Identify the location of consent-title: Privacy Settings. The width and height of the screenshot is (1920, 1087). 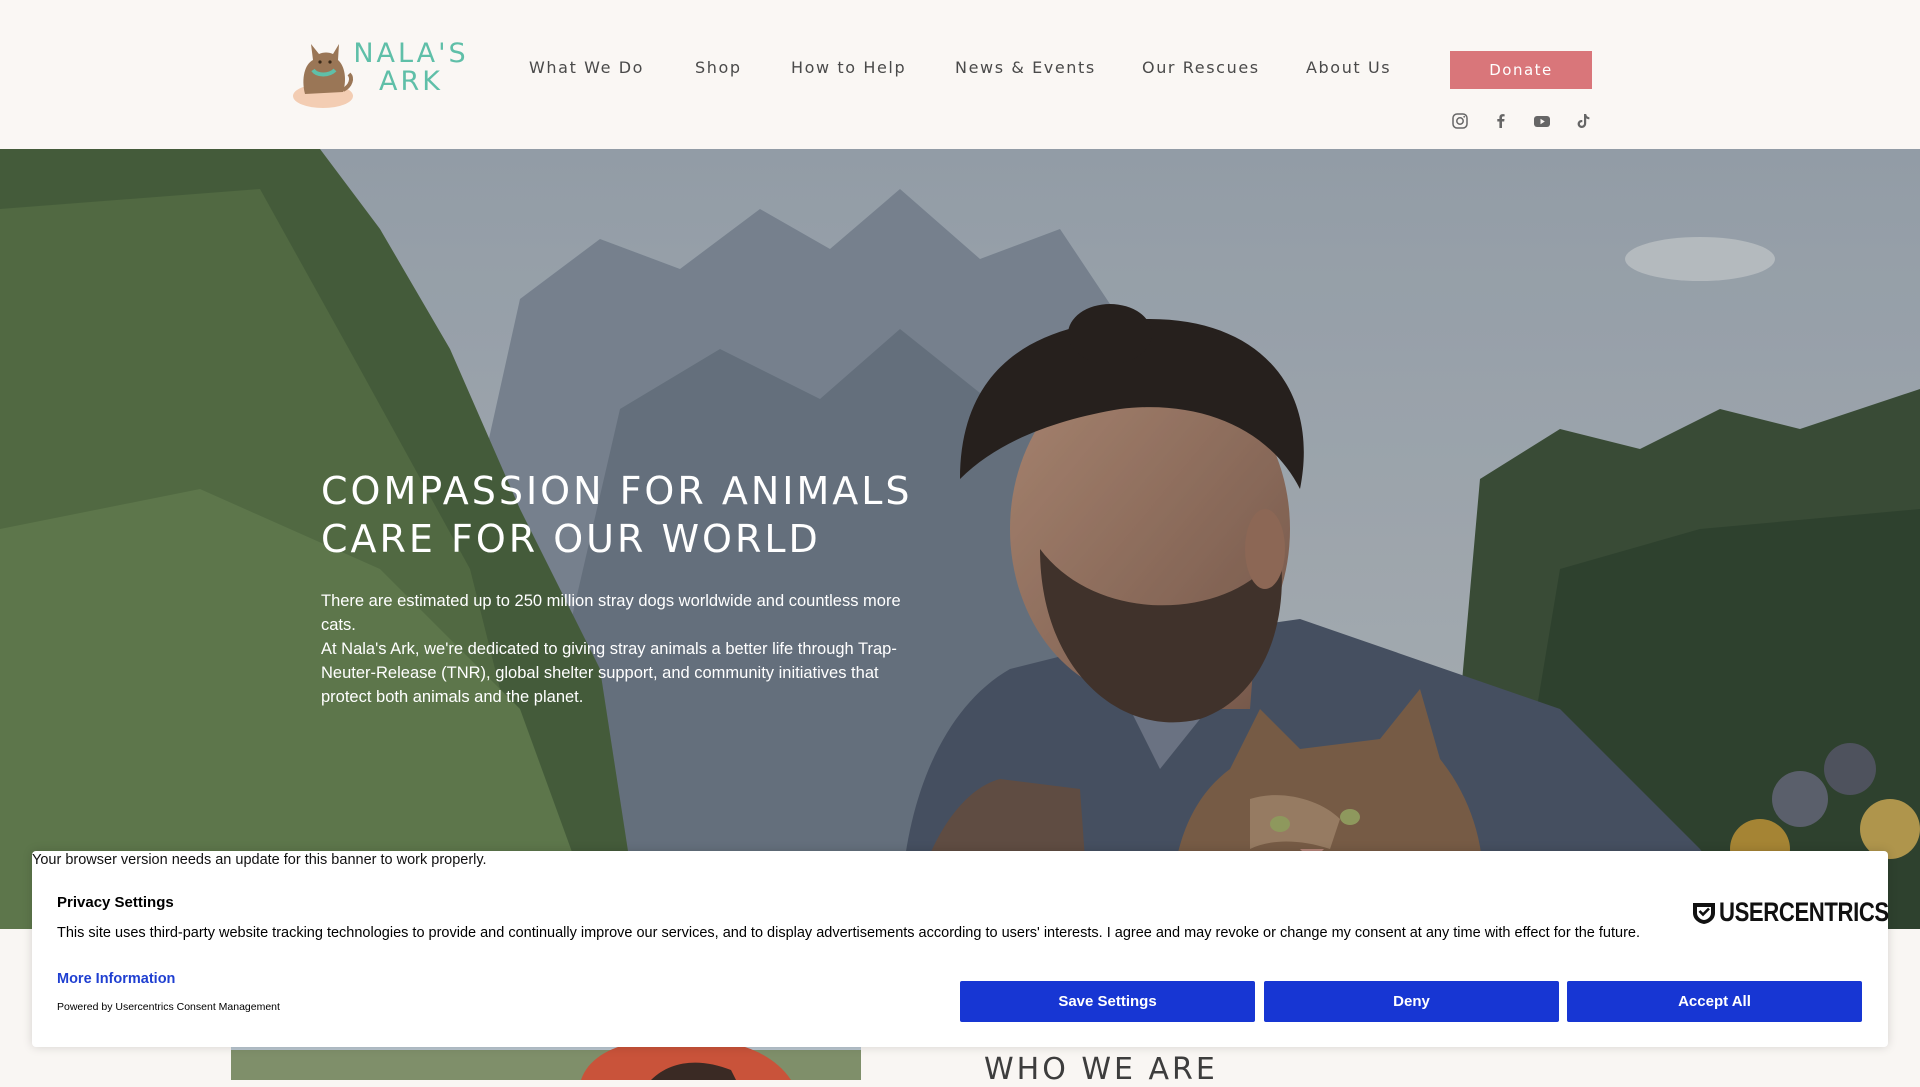
(115, 902).